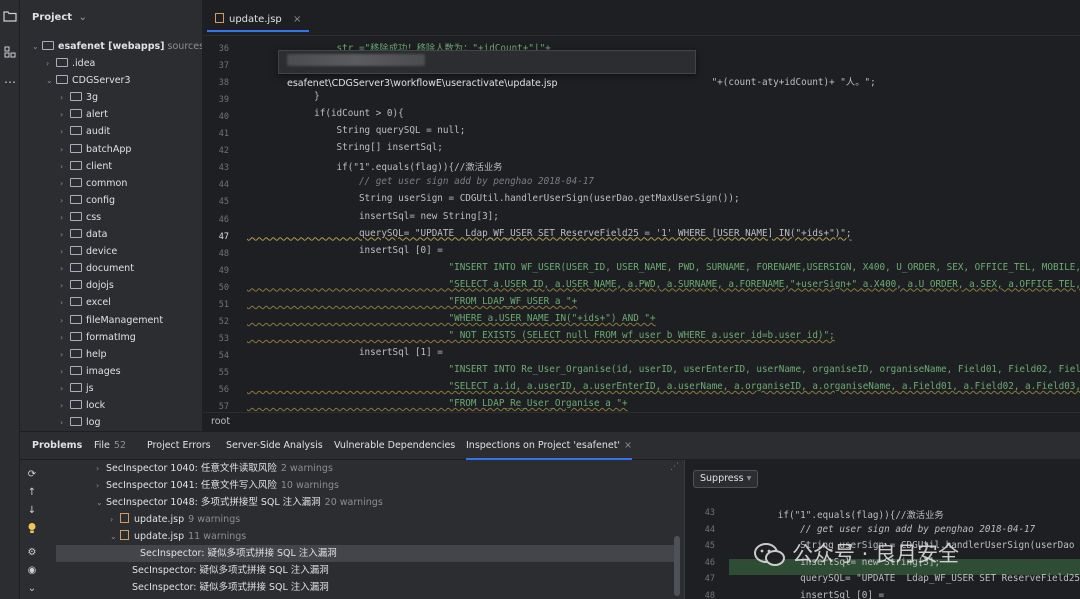  Describe the element at coordinates (258, 20) in the screenshot. I see `tab-update-jsp: update.jsp ×` at that location.